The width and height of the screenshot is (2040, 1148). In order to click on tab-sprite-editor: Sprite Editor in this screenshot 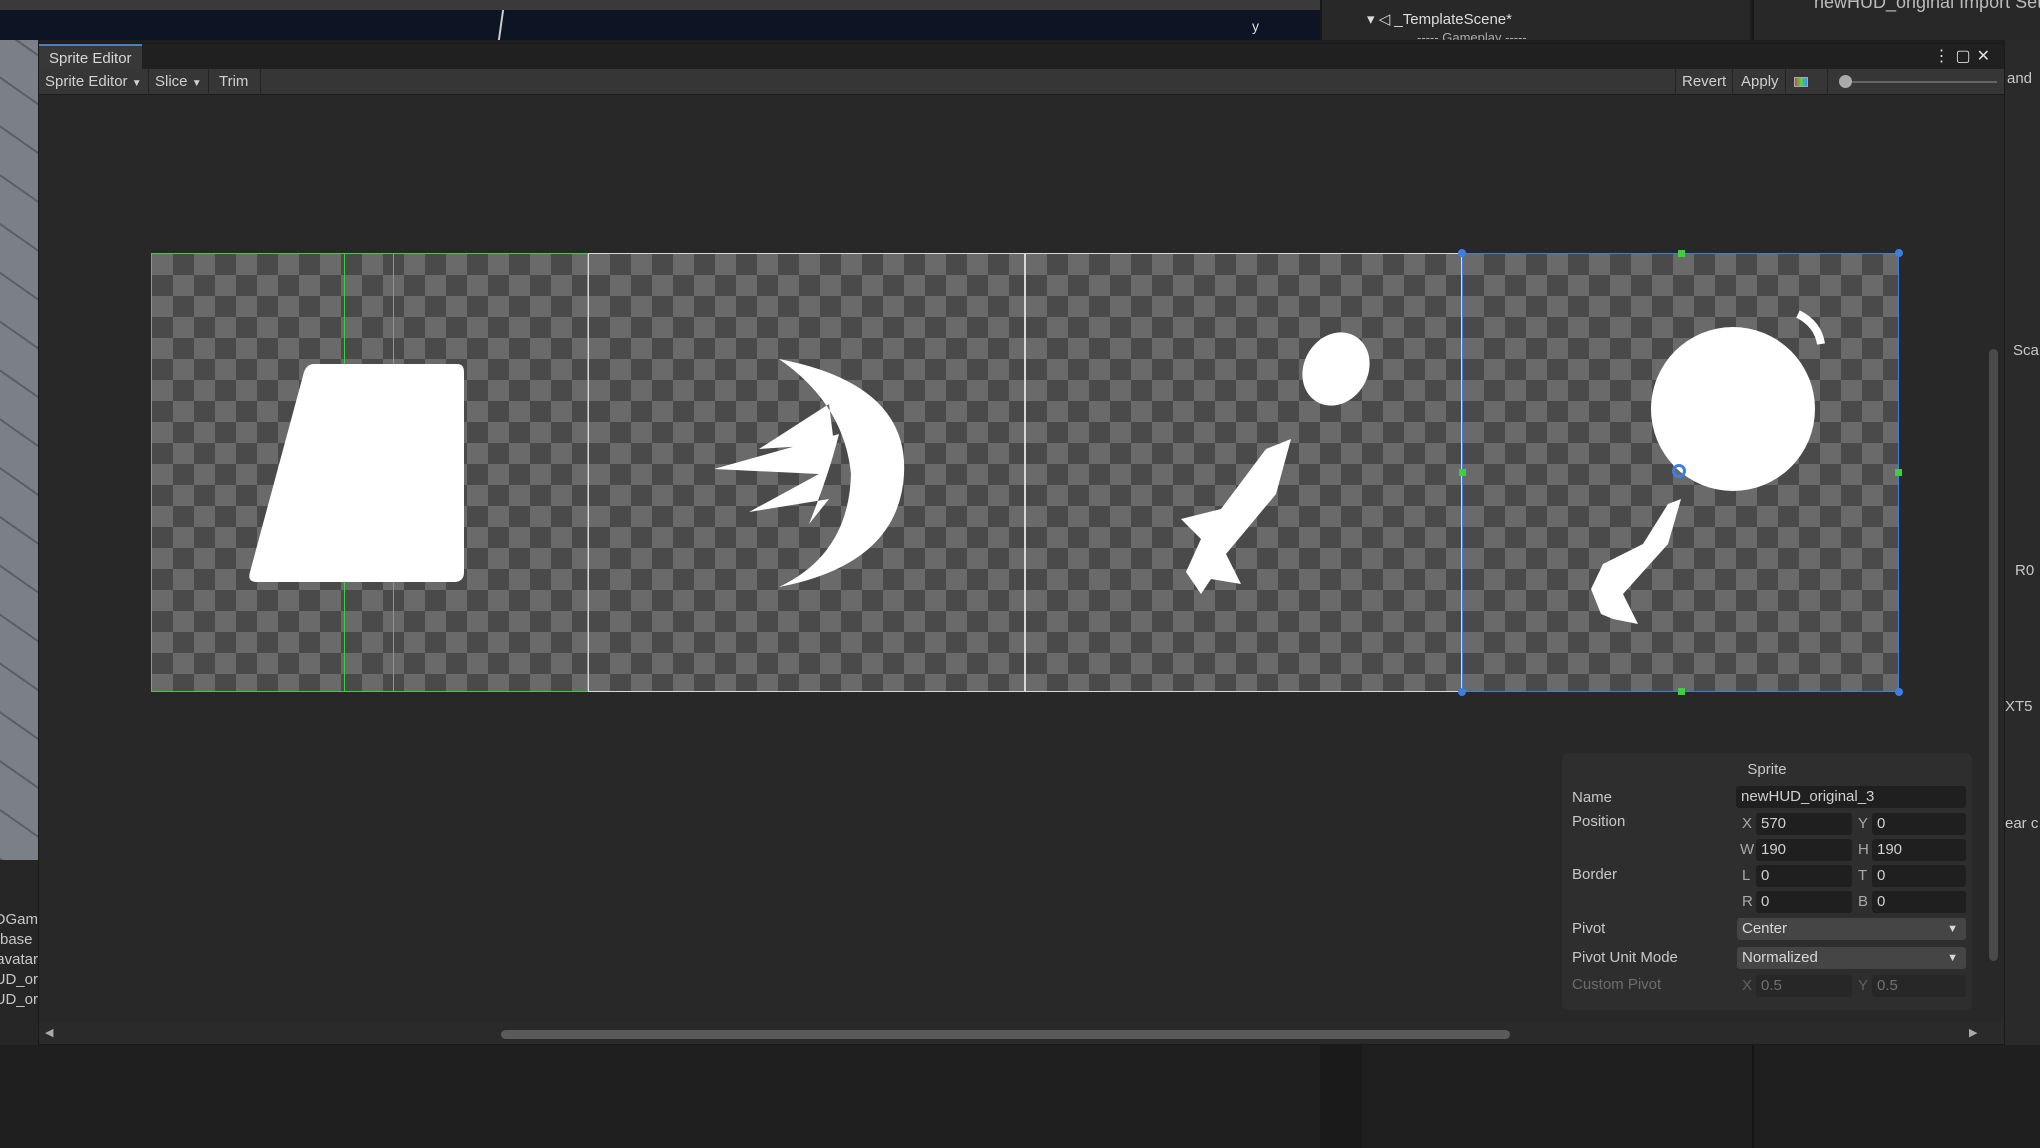, I will do `click(90, 56)`.